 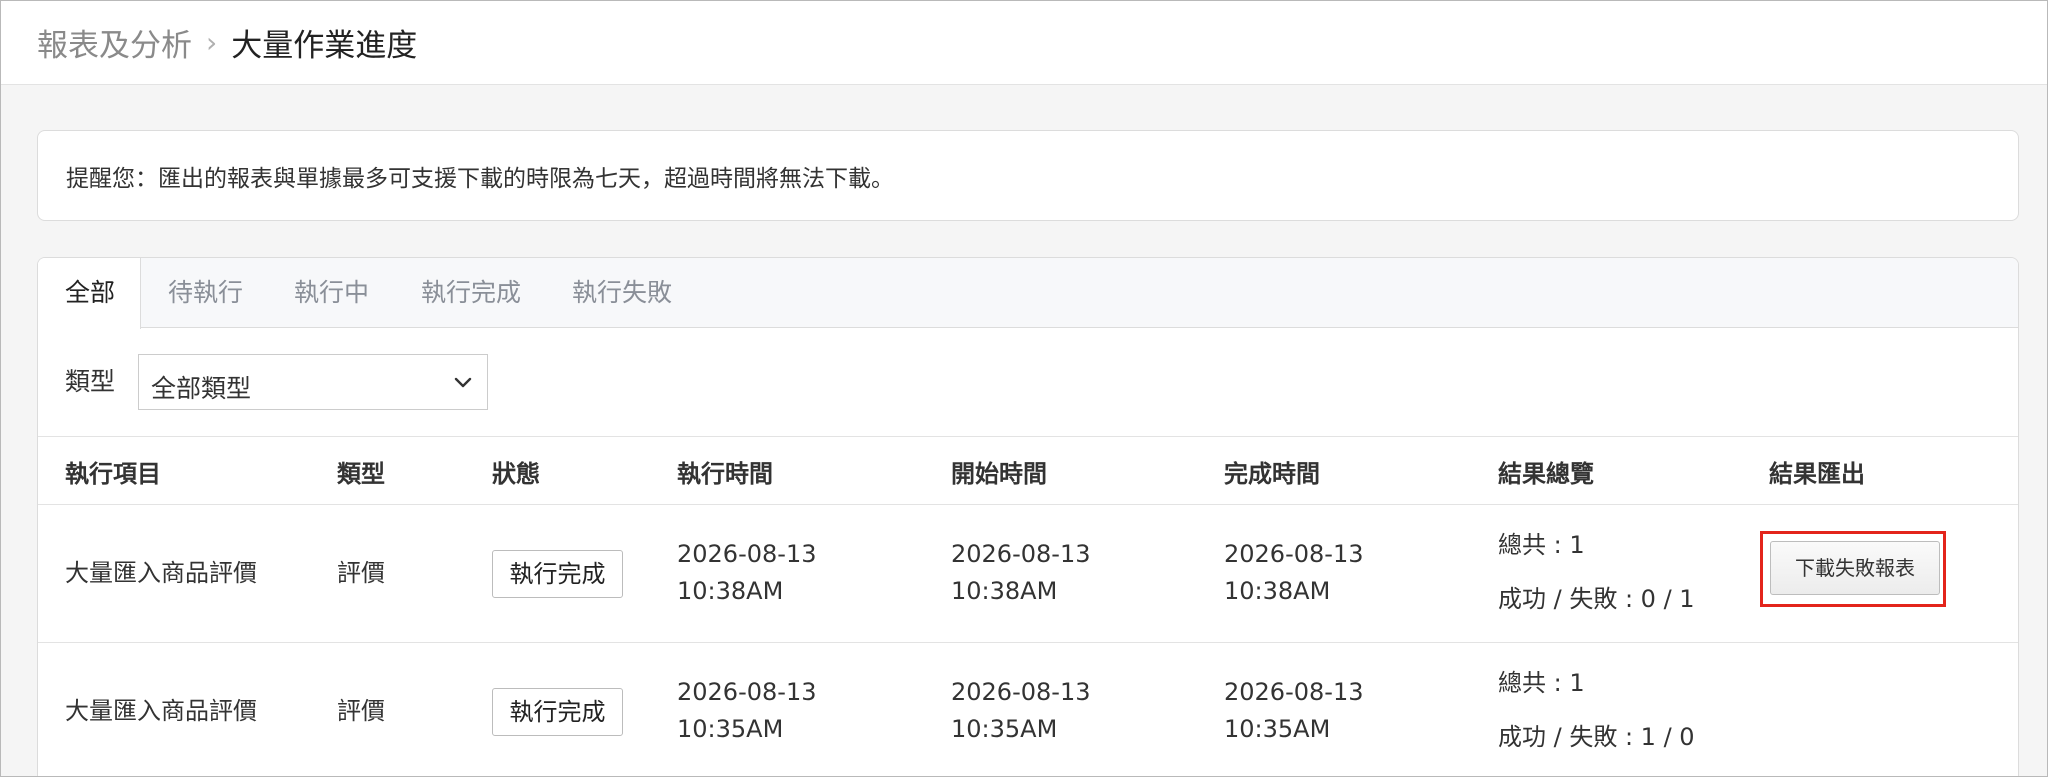 I want to click on header-status: 狀態, so click(x=516, y=474).